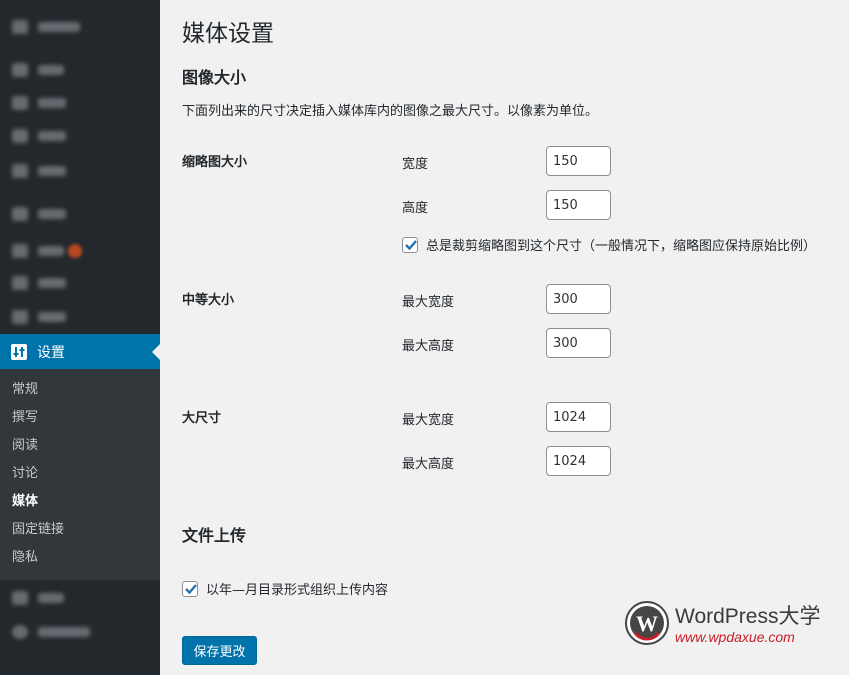 The width and height of the screenshot is (849, 675). I want to click on uploads-heading: 文件上传, so click(214, 535).